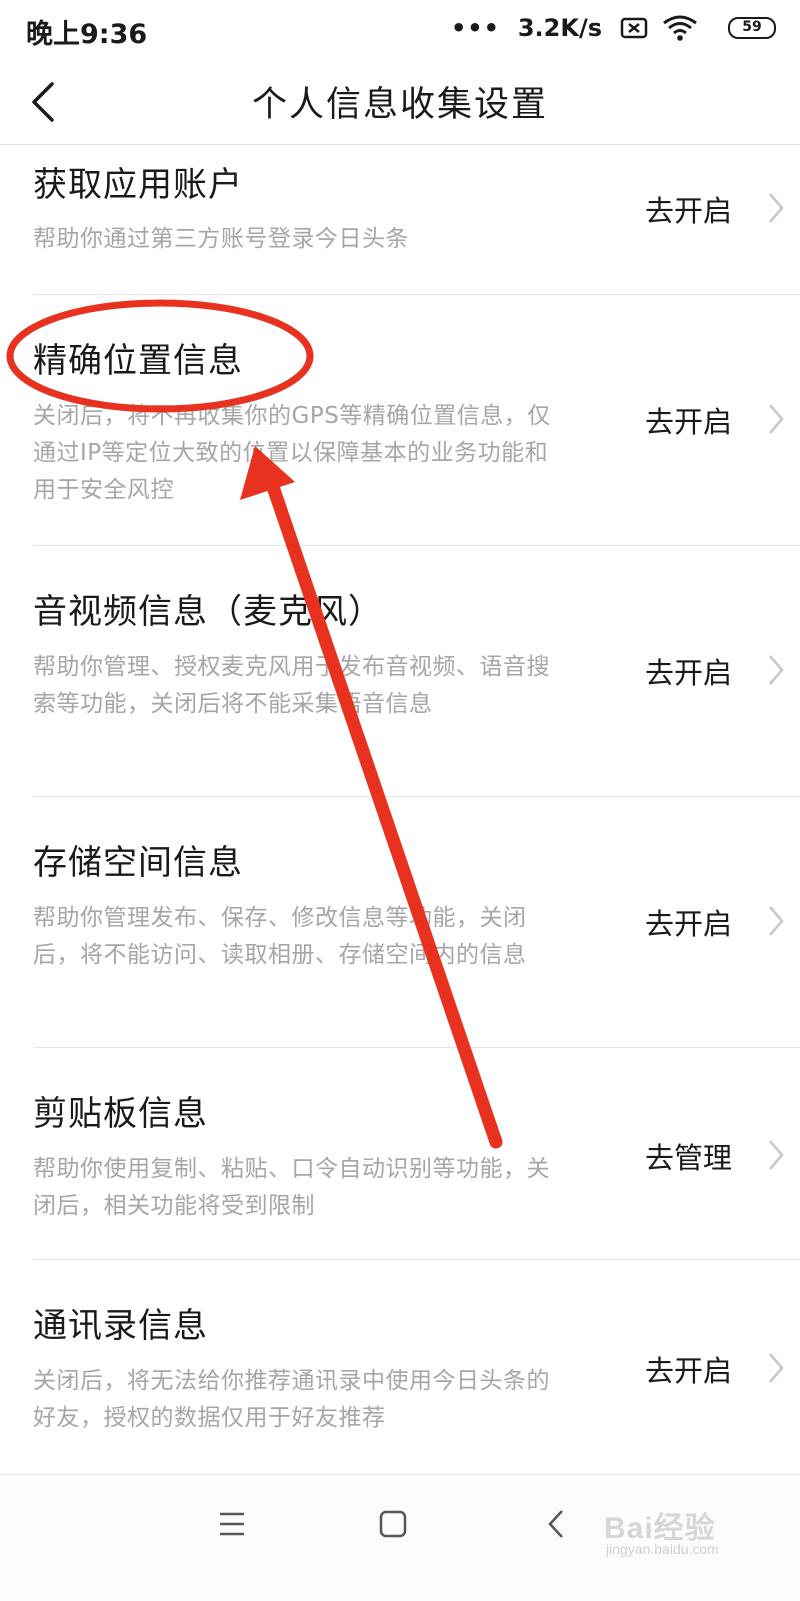 The image size is (800, 1601). I want to click on app-header: 个人信息收集设置, so click(400, 102).